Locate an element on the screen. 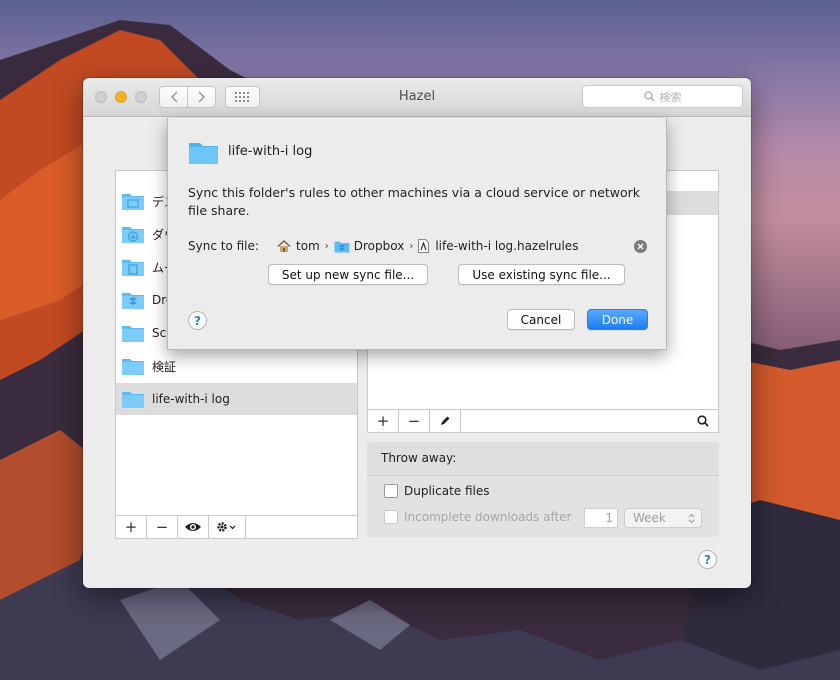 The height and width of the screenshot is (680, 840). preview-button is located at coordinates (193, 527).